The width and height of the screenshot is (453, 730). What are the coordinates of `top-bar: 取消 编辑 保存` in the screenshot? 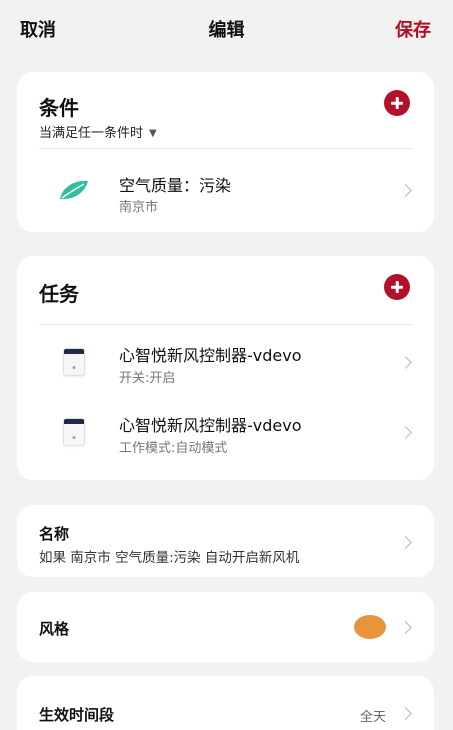 It's located at (226, 29).